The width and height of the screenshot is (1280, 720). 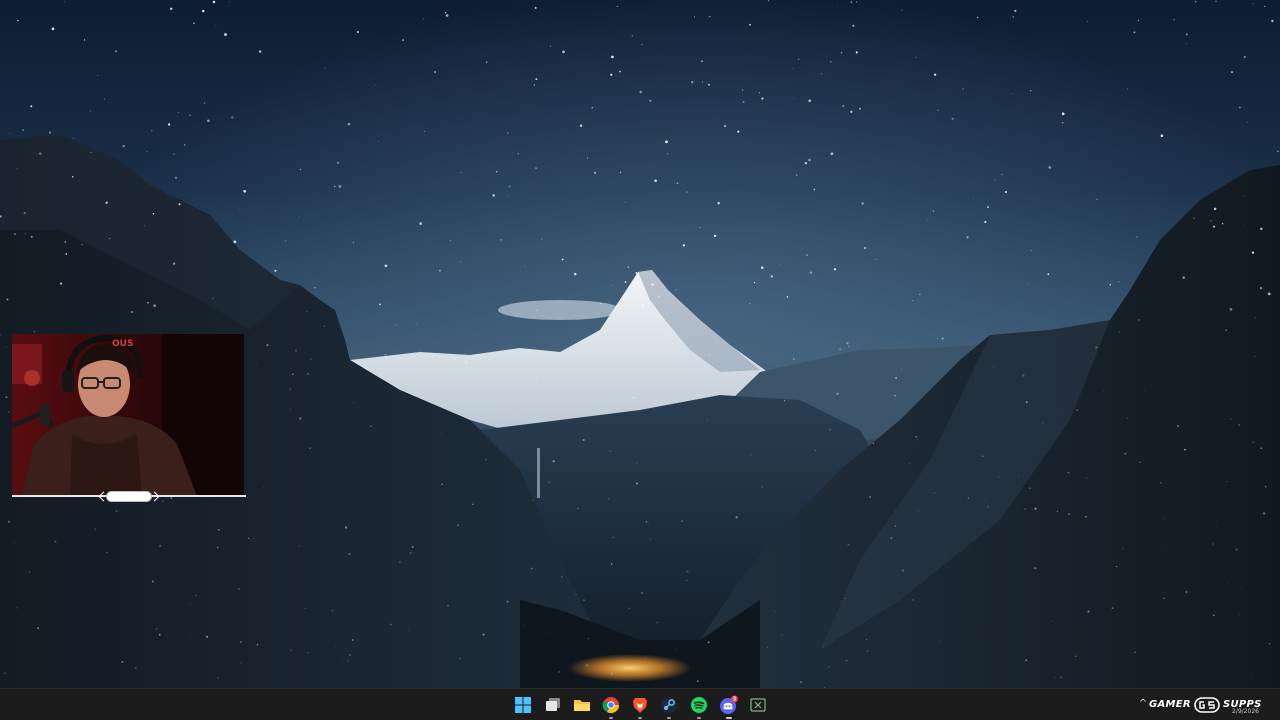 I want to click on file-explorer-button, so click(x=582, y=705).